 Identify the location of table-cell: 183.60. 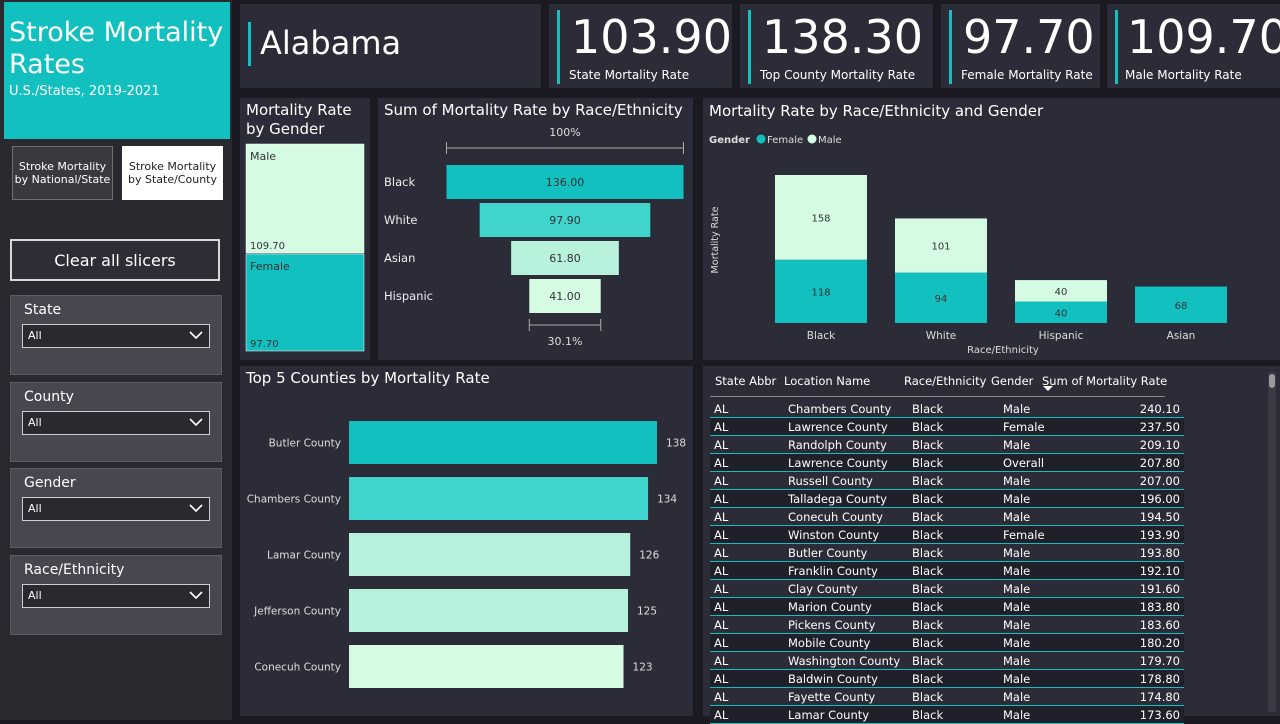
(1119, 624).